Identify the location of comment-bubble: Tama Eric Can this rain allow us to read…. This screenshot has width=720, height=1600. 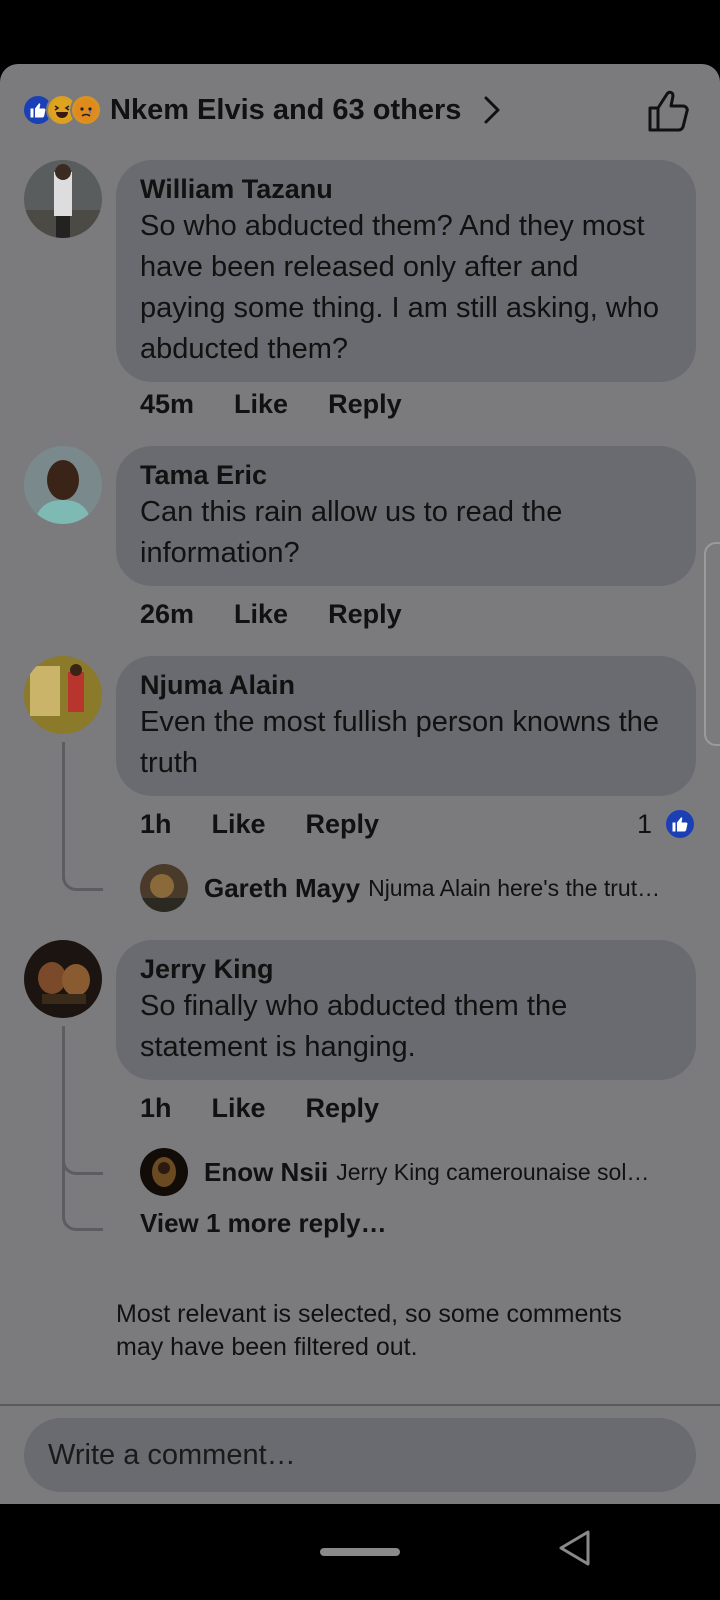
(406, 516).